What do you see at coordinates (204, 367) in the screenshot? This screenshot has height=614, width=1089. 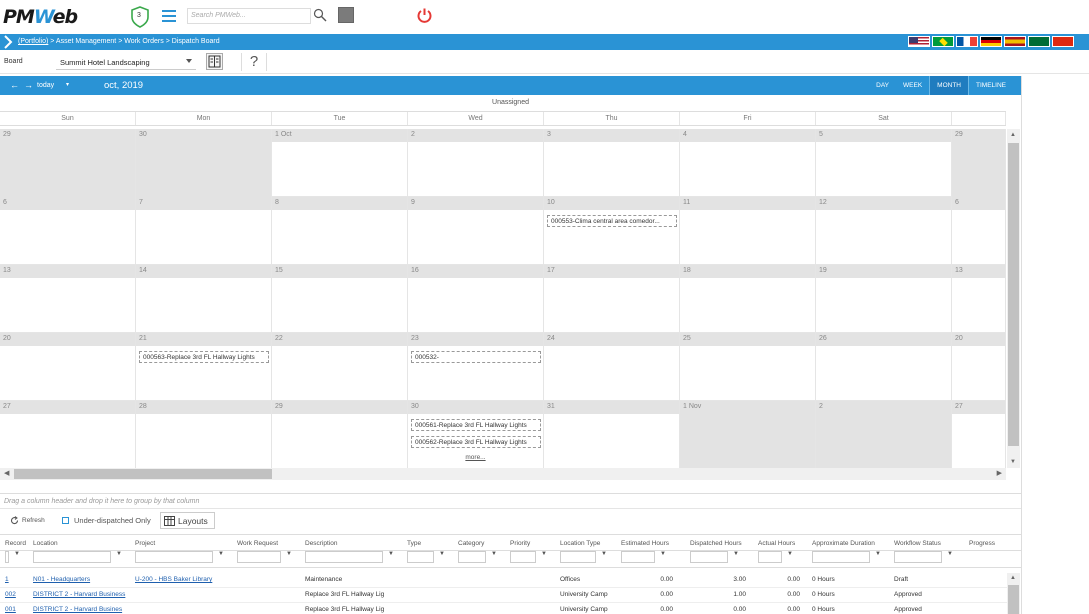 I see `calendar-day-cell: 21 000563-Replace 3rd FL Hallway Lights` at bounding box center [204, 367].